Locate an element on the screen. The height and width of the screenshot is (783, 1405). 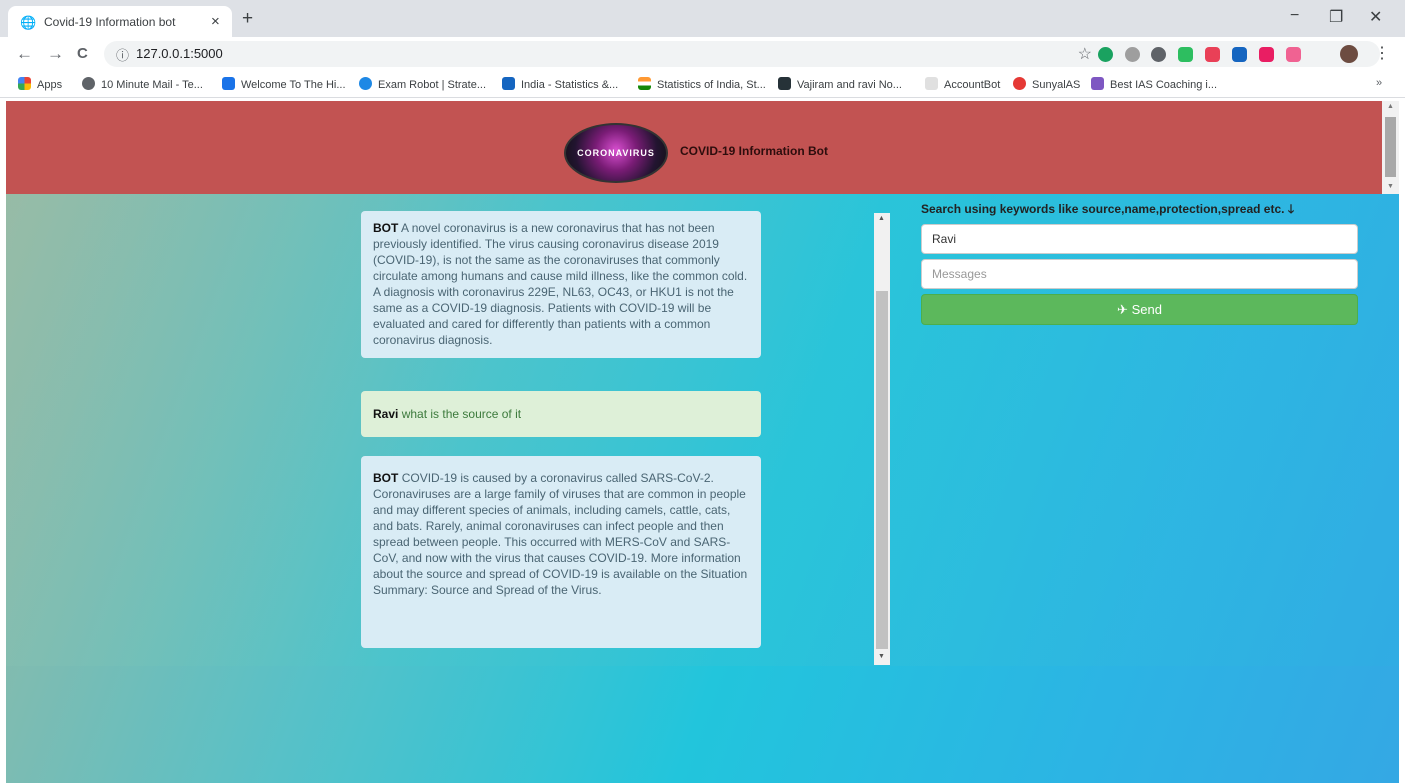
maximize-icon: ❐ is located at coordinates (1336, 17).